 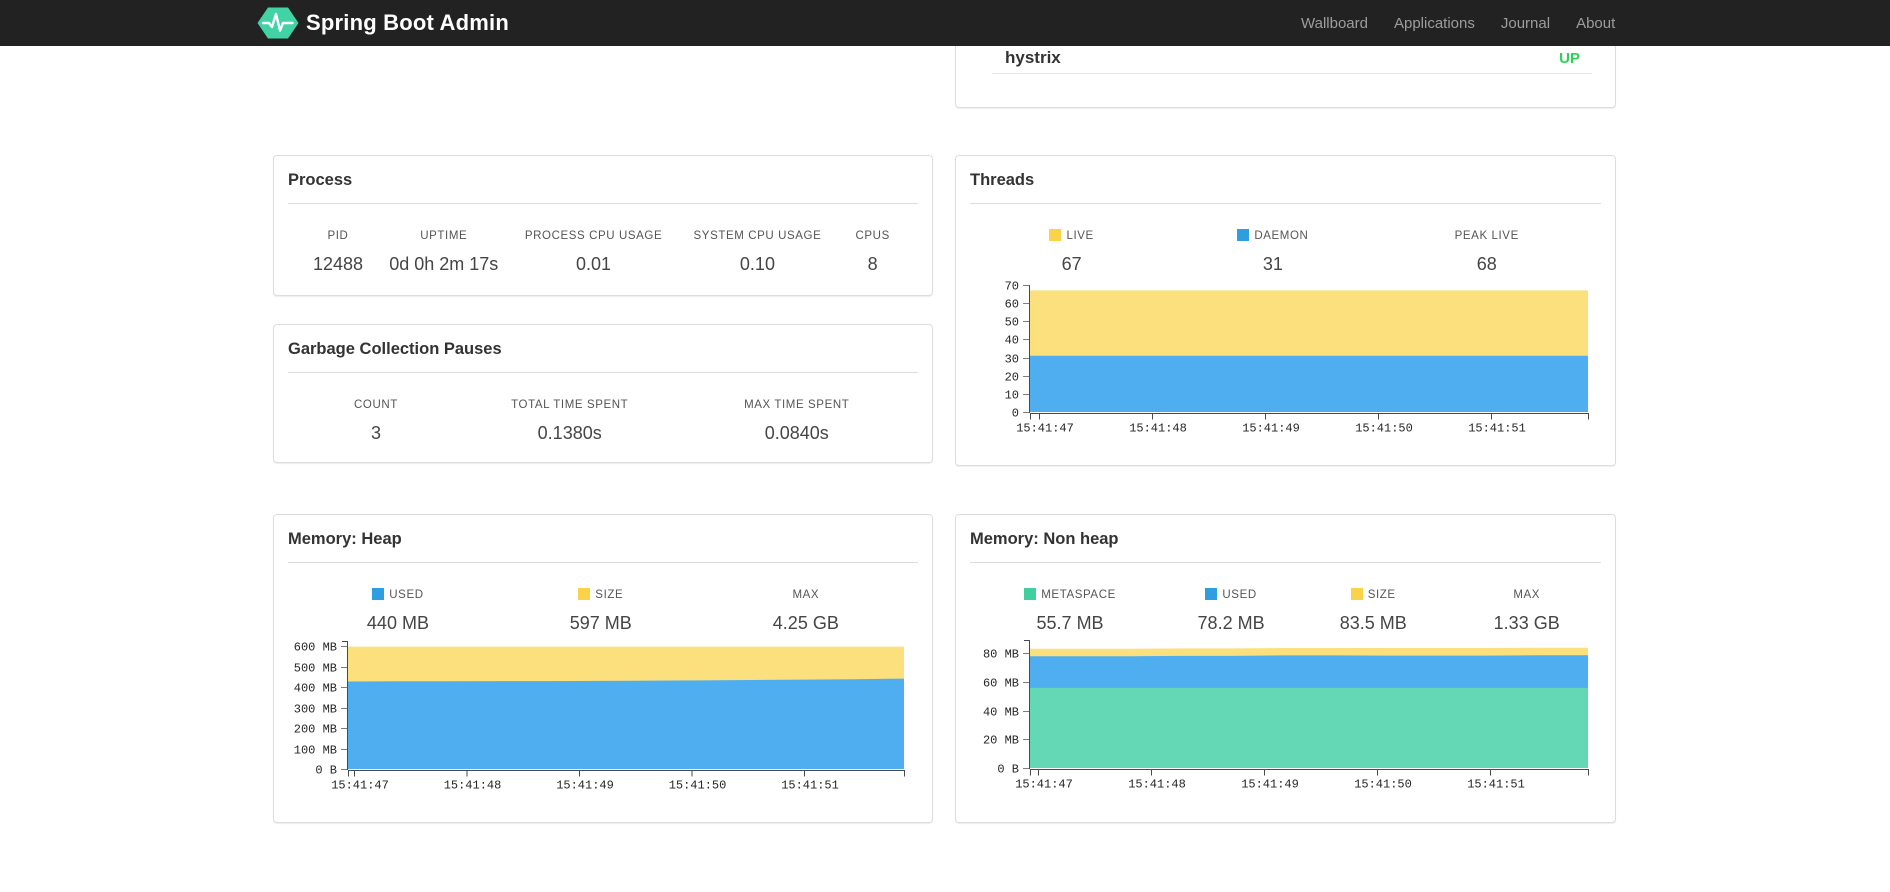 What do you see at coordinates (1001, 655) in the screenshot?
I see `svg-text: 80 MB` at bounding box center [1001, 655].